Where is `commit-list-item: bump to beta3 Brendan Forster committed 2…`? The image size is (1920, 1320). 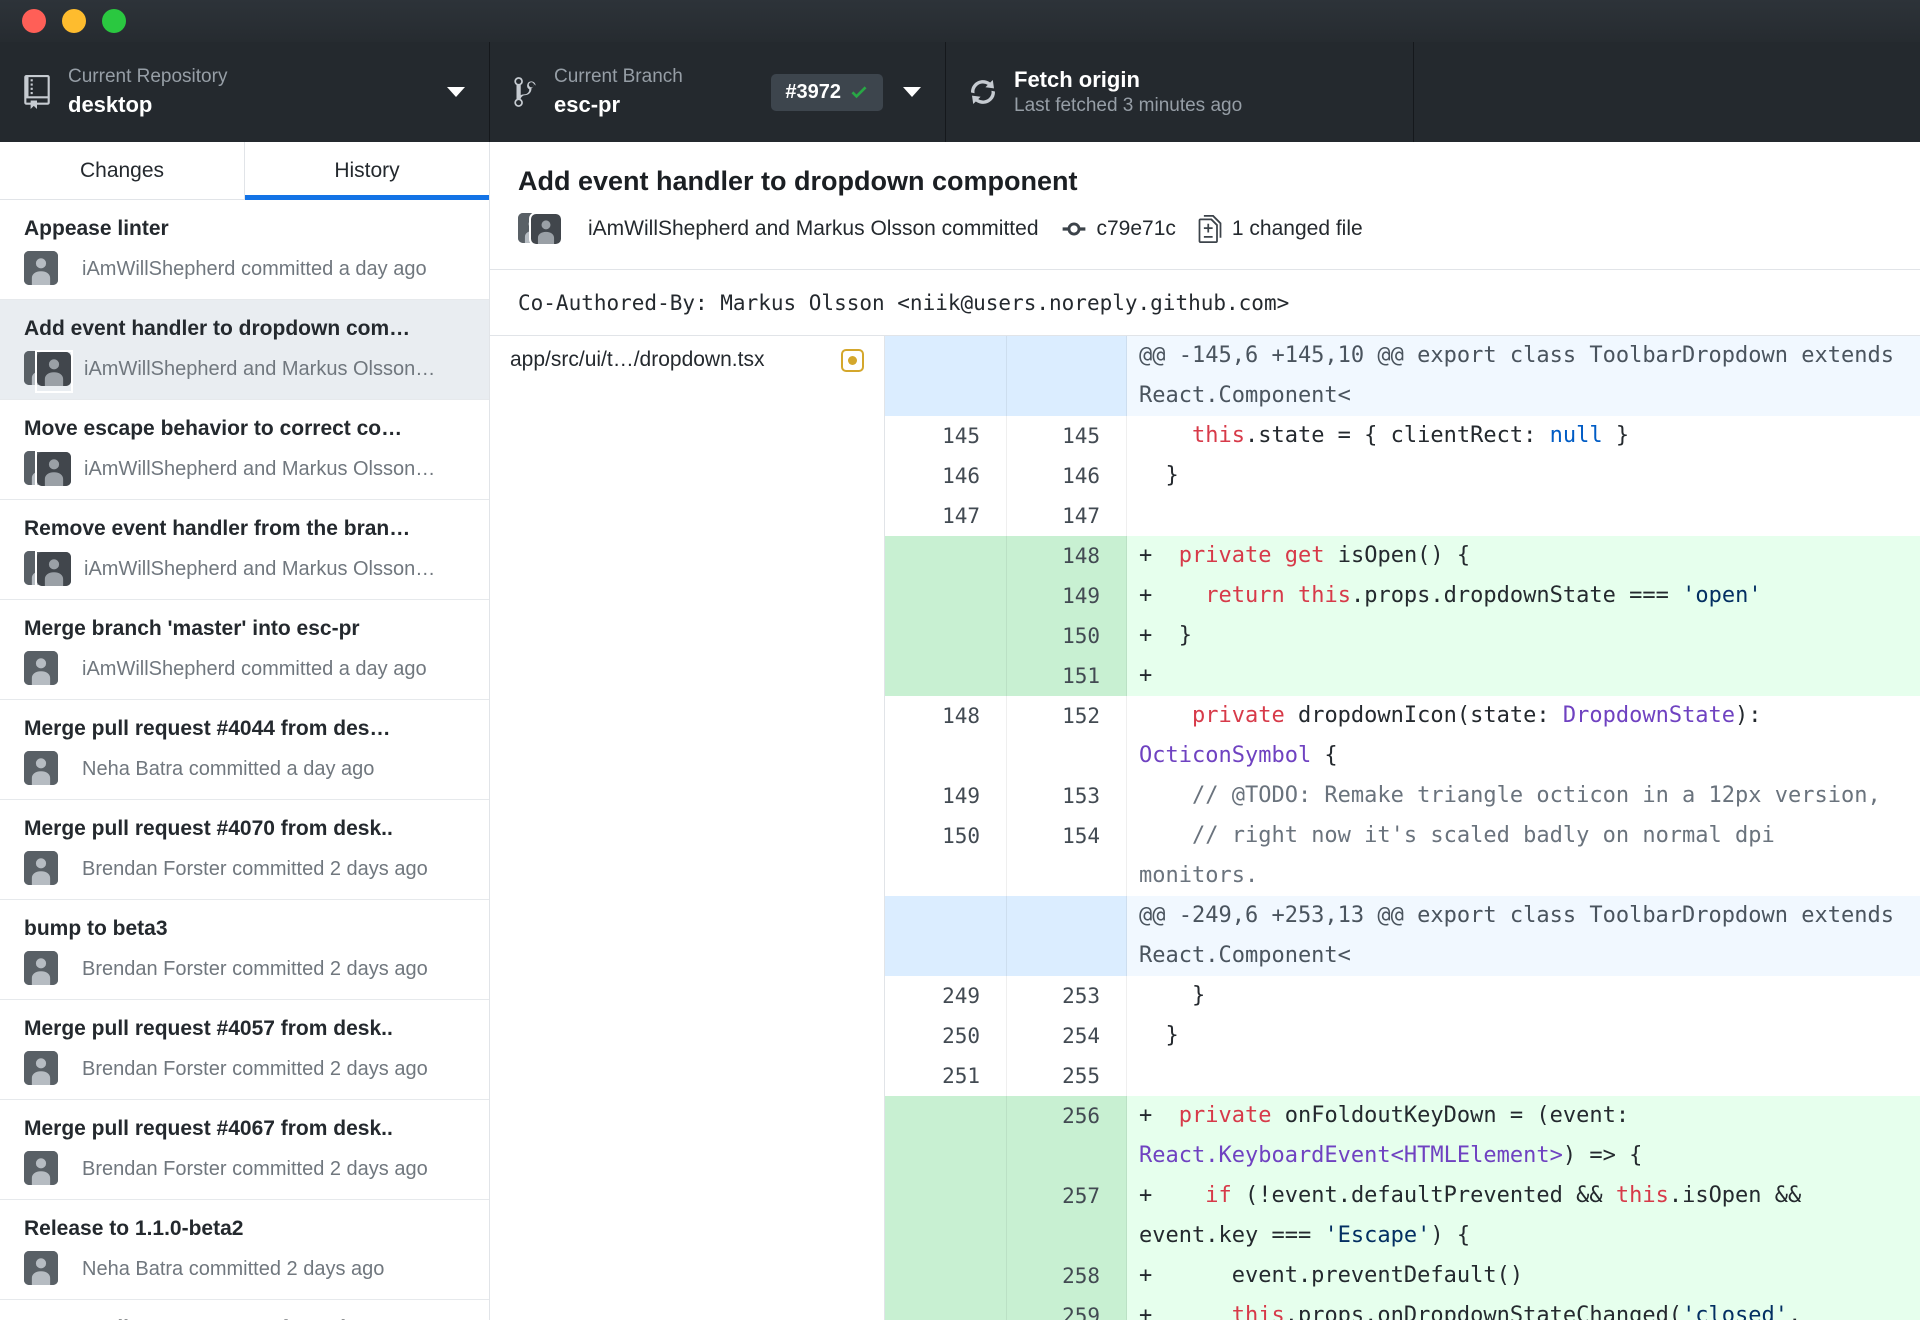 commit-list-item: bump to beta3 Brendan Forster committed 2… is located at coordinates (244, 950).